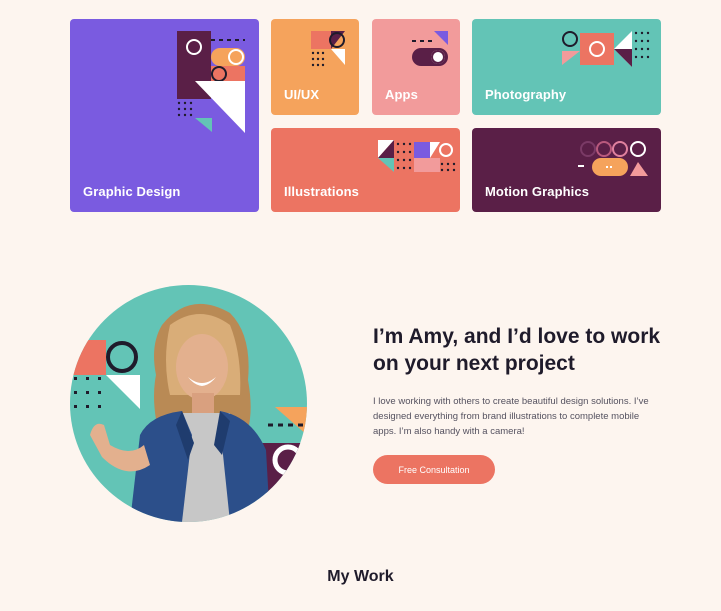 The width and height of the screenshot is (721, 611). Describe the element at coordinates (132, 191) in the screenshot. I see `card-label: Graphic Design` at that location.